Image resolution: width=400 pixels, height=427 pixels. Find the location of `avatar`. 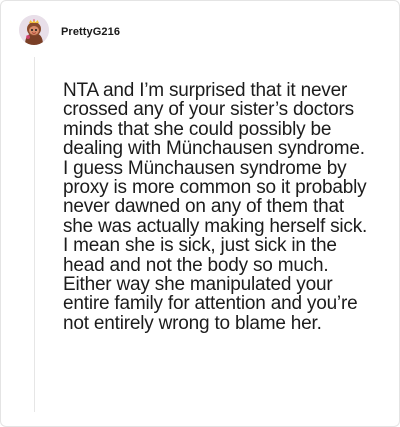

avatar is located at coordinates (34, 30).